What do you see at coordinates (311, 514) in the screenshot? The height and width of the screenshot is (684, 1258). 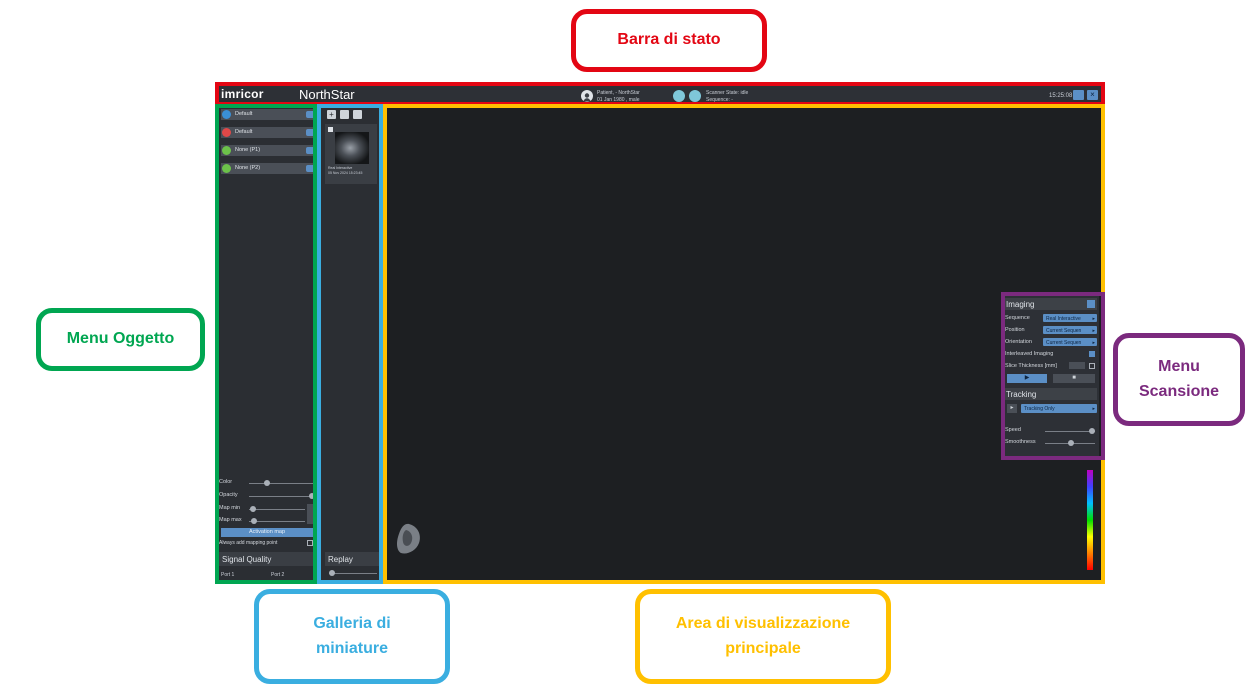 I see `map-range-handle` at bounding box center [311, 514].